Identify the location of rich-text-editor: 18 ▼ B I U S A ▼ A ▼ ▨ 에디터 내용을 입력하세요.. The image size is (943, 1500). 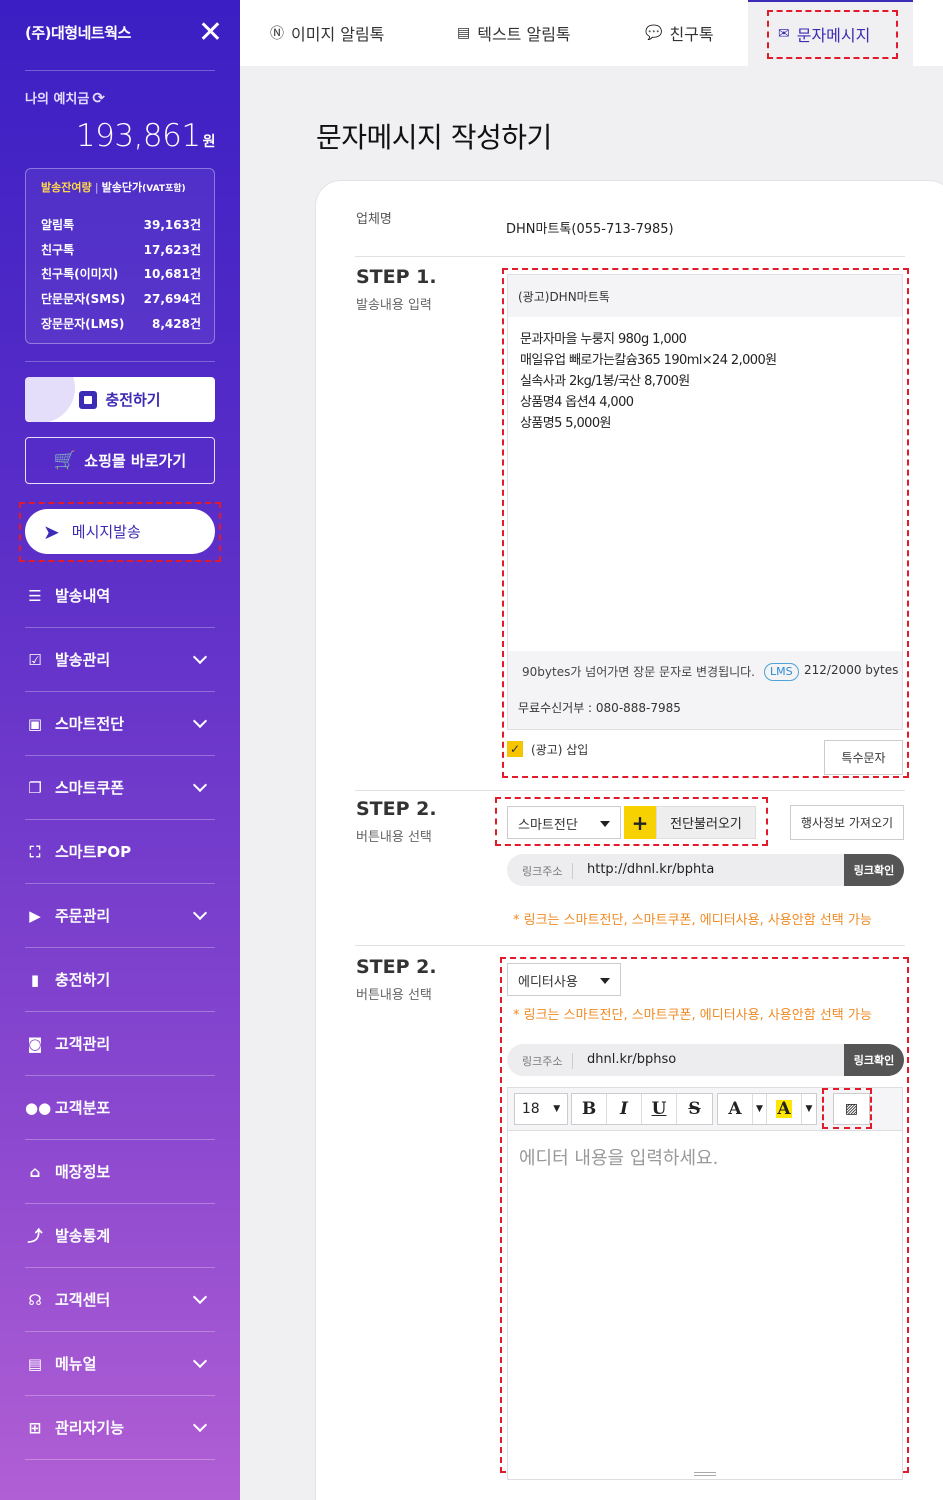
(705, 1283).